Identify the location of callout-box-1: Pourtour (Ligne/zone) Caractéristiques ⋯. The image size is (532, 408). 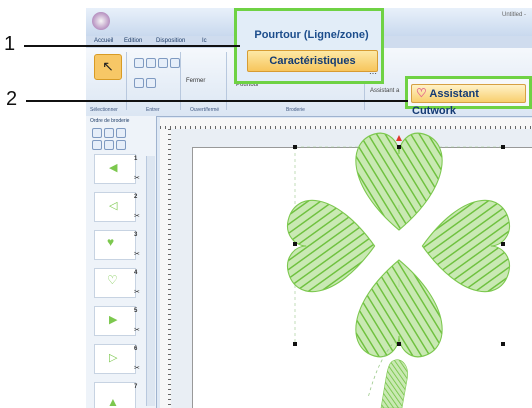
(309, 46).